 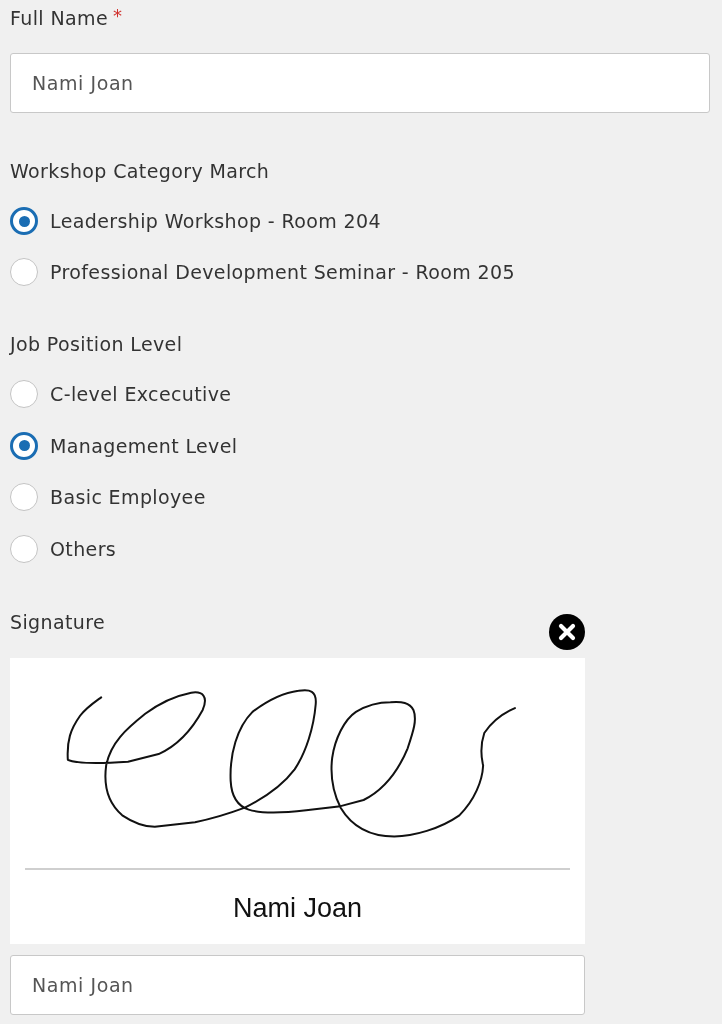 What do you see at coordinates (215, 221) in the screenshot?
I see `option-label: Leadership Workshop - Room 204` at bounding box center [215, 221].